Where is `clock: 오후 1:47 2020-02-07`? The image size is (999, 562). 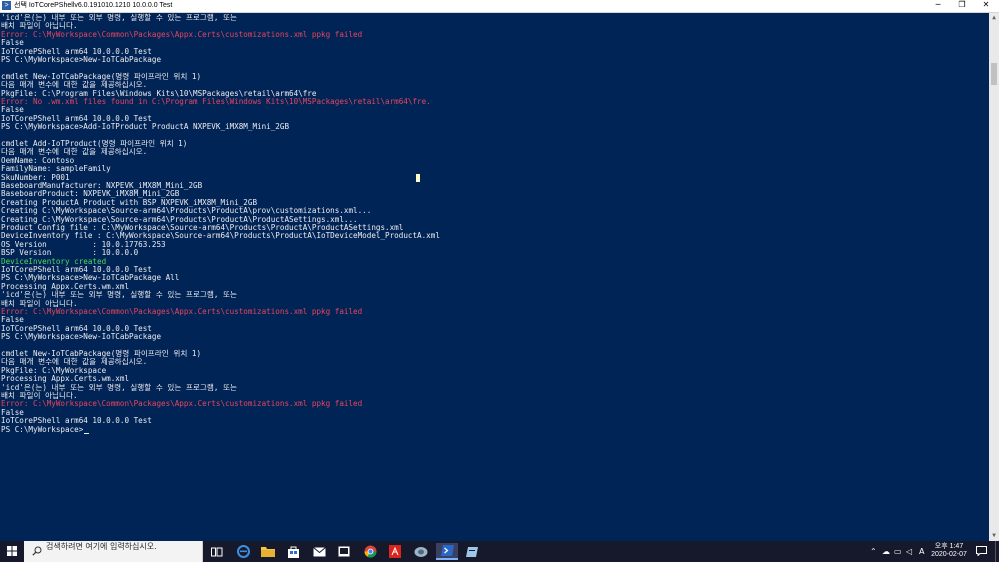
clock: 오후 1:47 2020-02-07 is located at coordinates (949, 551).